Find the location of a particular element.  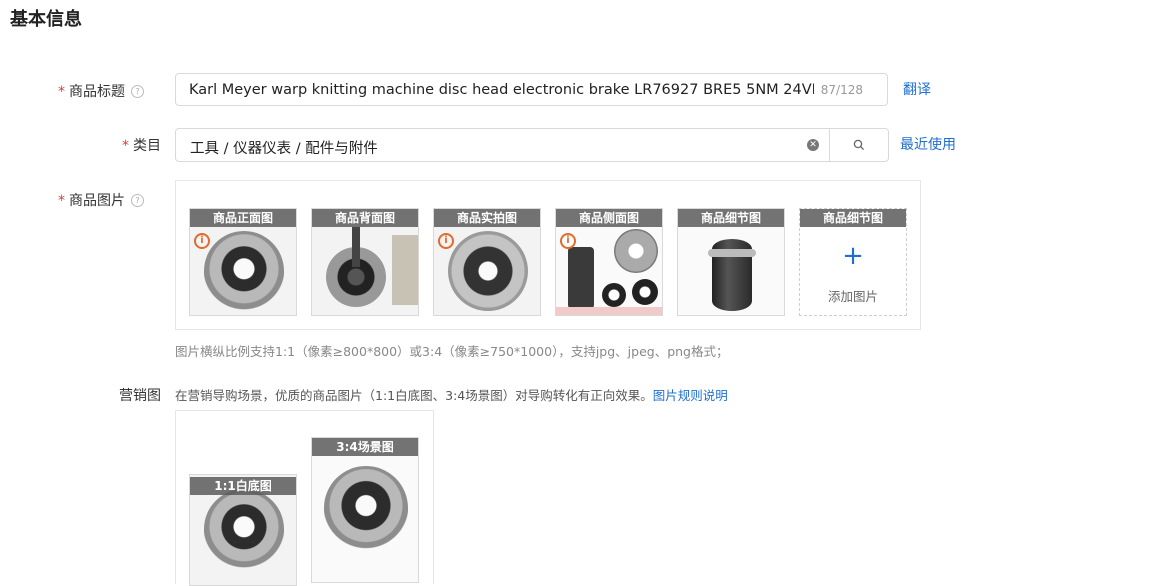

category-value: 工具 / 仪器仪表 / 配件与附件 is located at coordinates (284, 149).